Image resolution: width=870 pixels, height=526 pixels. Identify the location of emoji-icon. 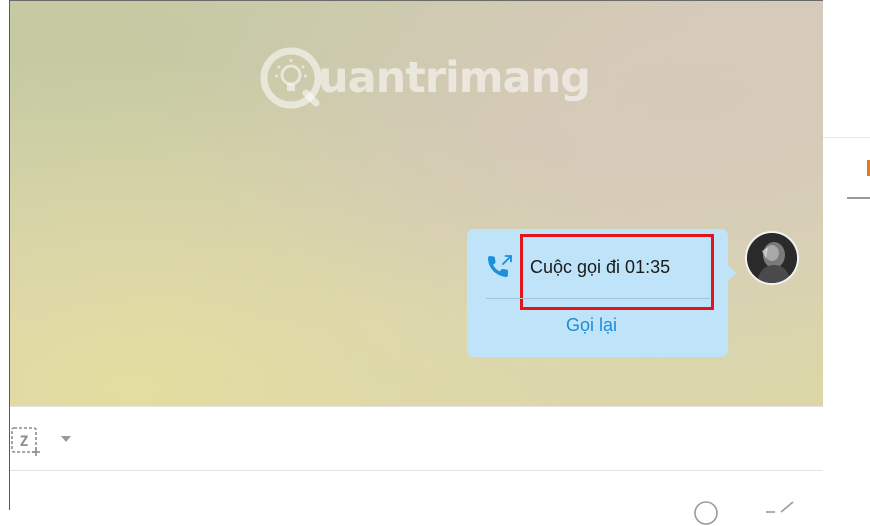
(706, 513).